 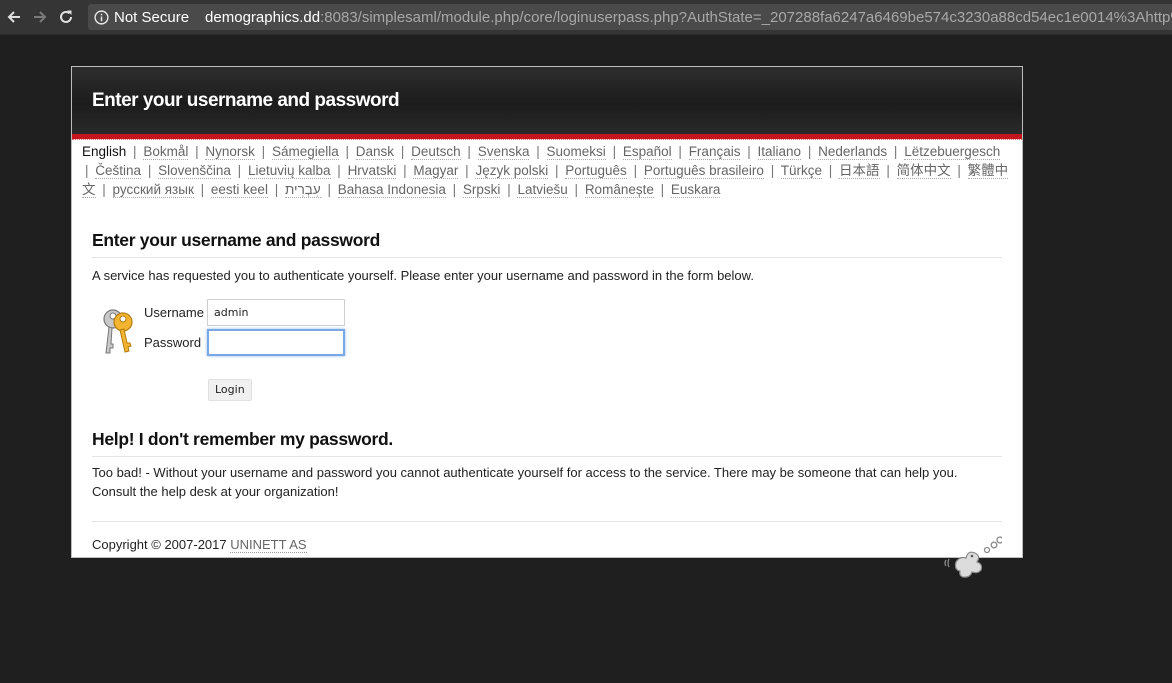 I want to click on language-link: Bahasa Indonesia, so click(x=391, y=190).